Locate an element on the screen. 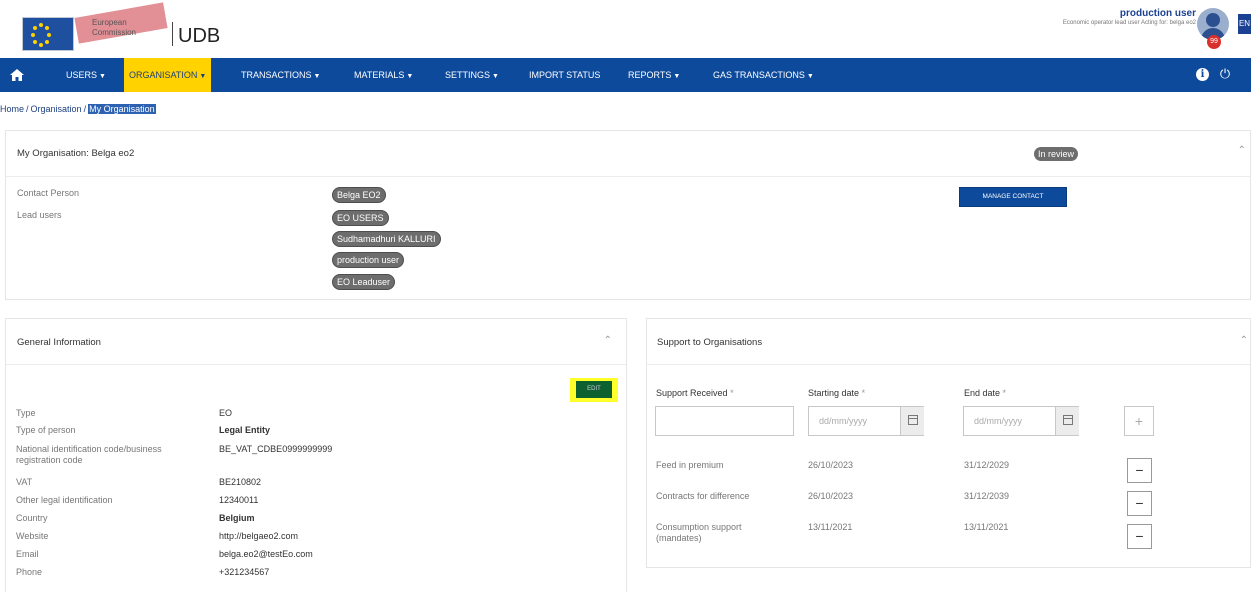 Image resolution: width=1251 pixels, height=592 pixels. country-value: Belgium is located at coordinates (237, 518).